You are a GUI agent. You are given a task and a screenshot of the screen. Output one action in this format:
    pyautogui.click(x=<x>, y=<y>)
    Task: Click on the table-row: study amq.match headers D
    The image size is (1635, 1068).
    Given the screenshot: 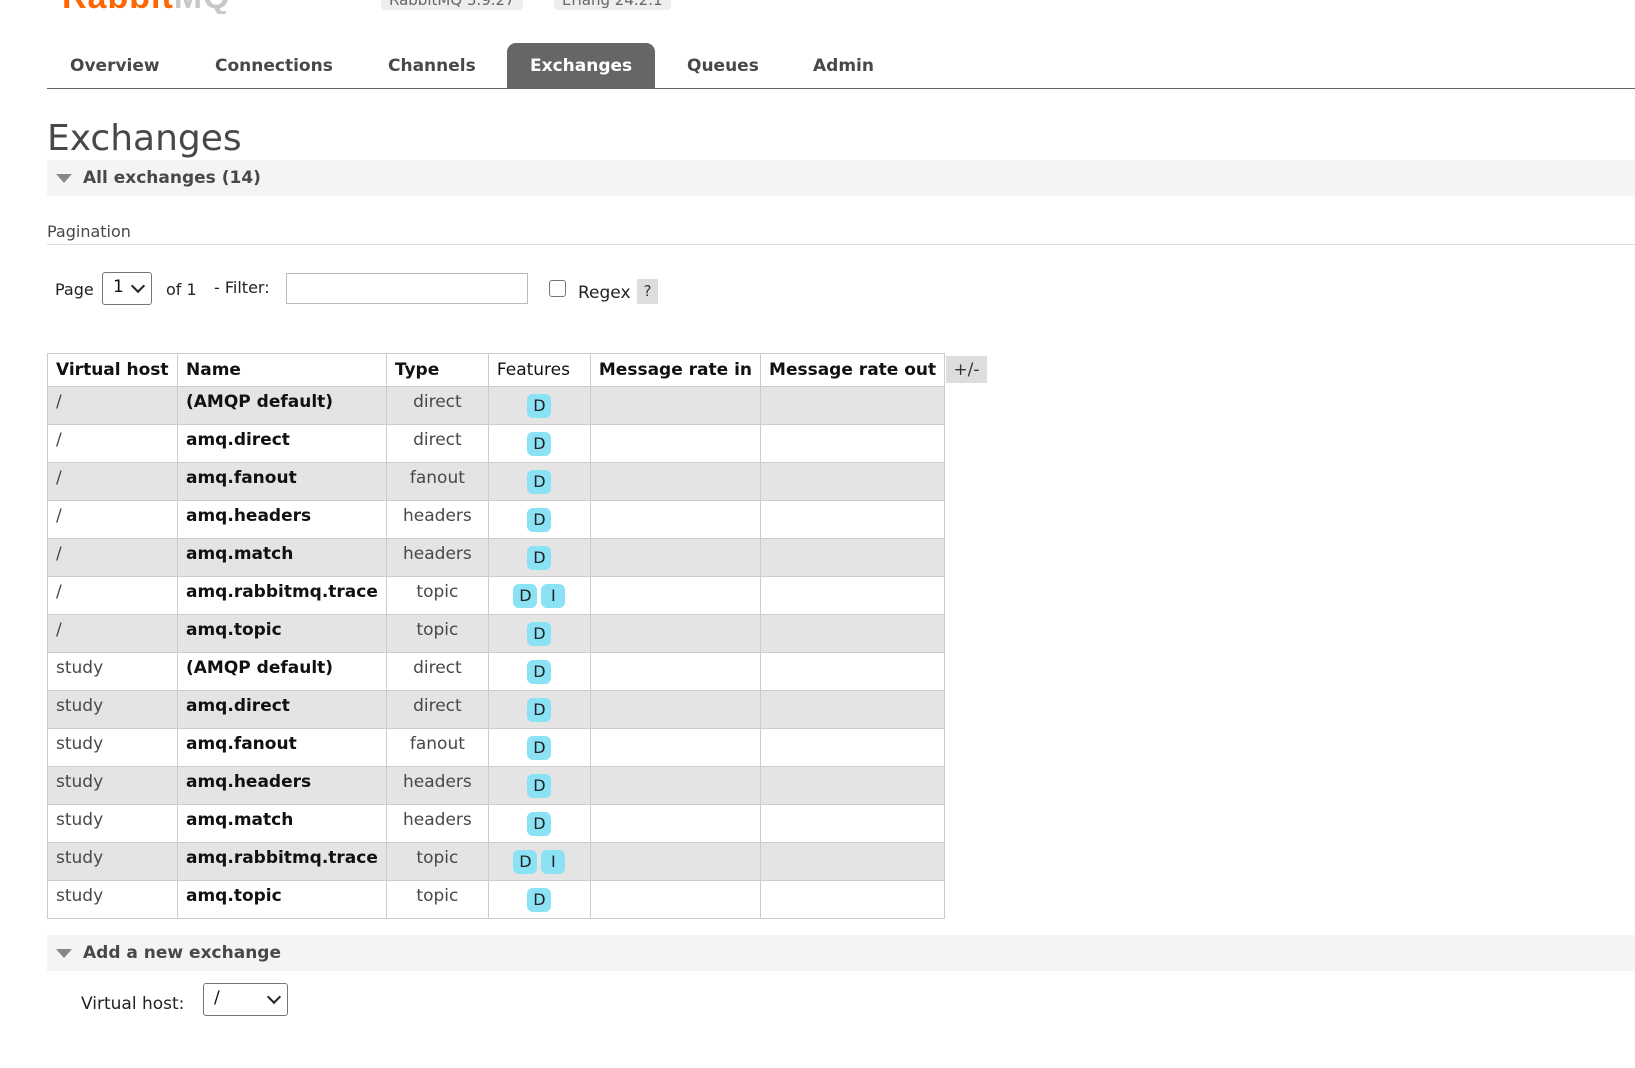 What is the action you would take?
    pyautogui.click(x=496, y=823)
    